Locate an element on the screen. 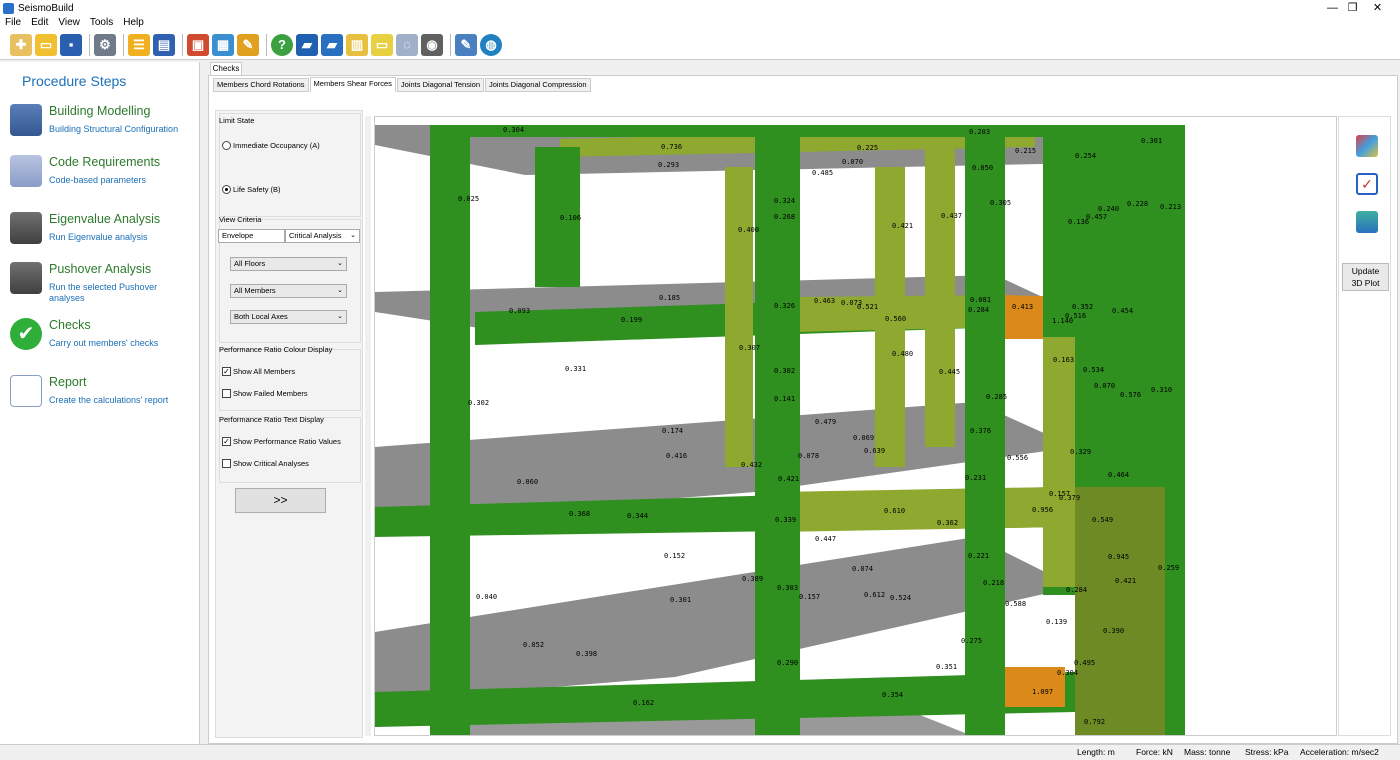 The image size is (1400, 760). ratio-label: 0.421 is located at coordinates (788, 479).